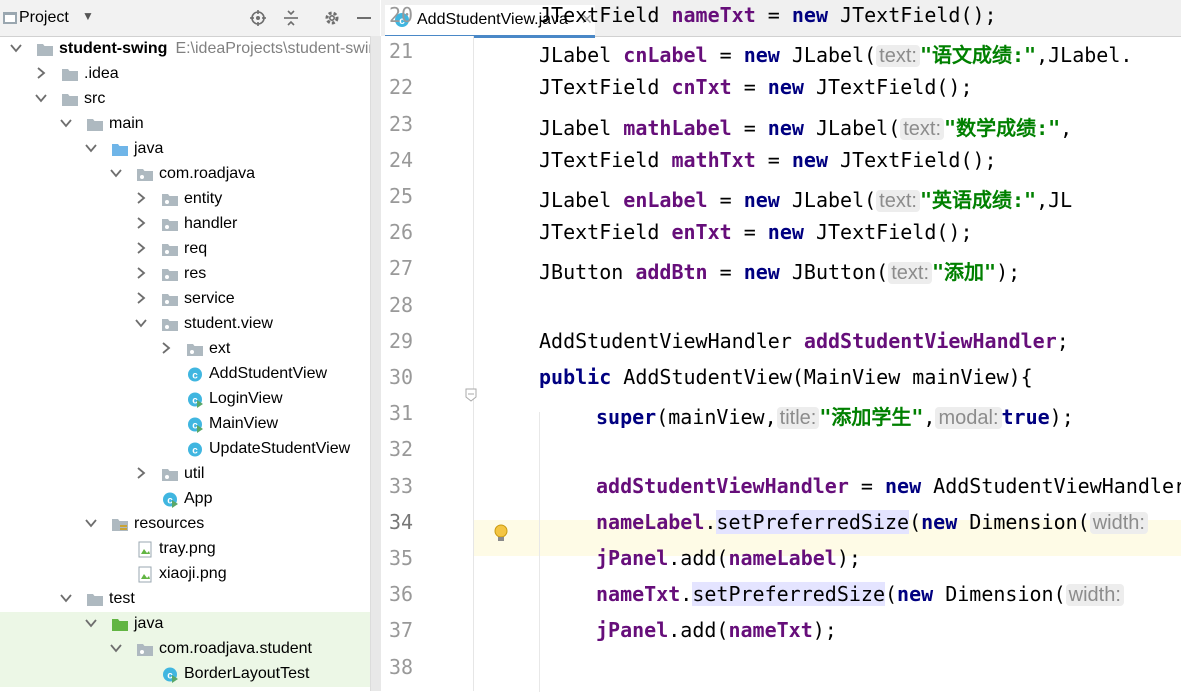 Image resolution: width=1181 pixels, height=692 pixels. Describe the element at coordinates (185, 349) in the screenshot. I see `tree-item: ext` at that location.